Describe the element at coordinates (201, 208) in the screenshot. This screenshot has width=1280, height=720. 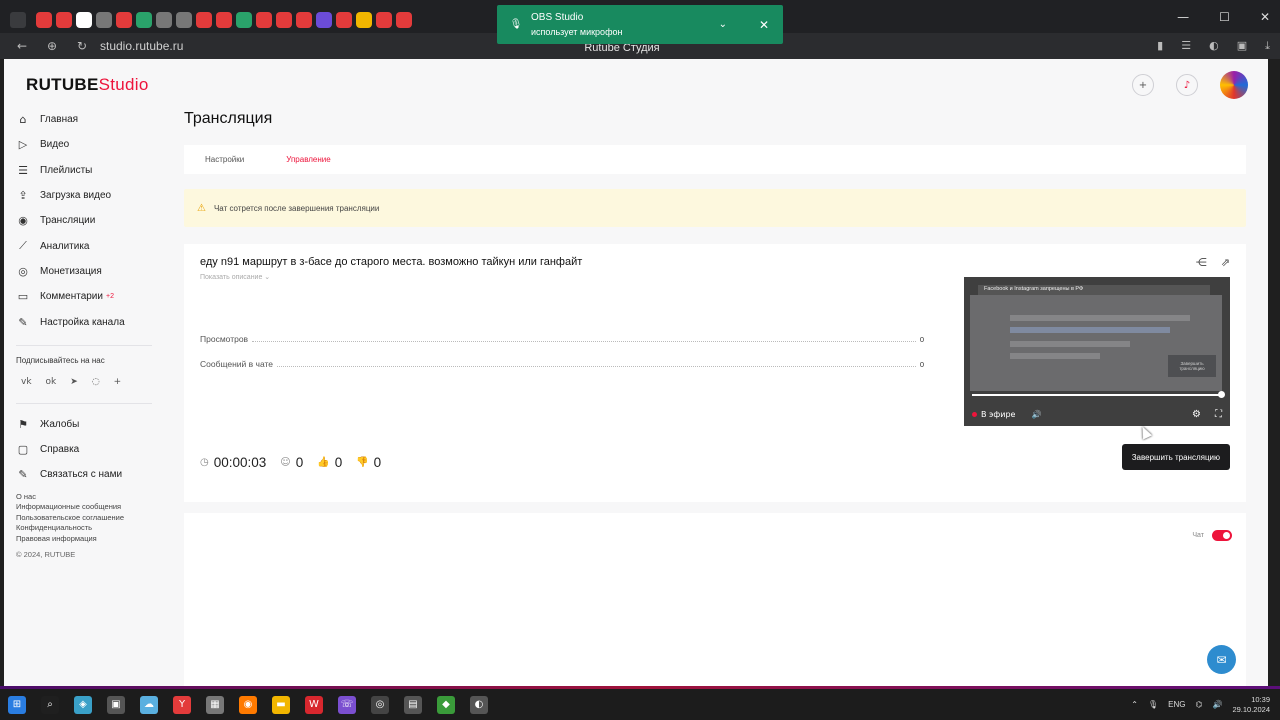
I see `warning-icon: ⚠` at that location.